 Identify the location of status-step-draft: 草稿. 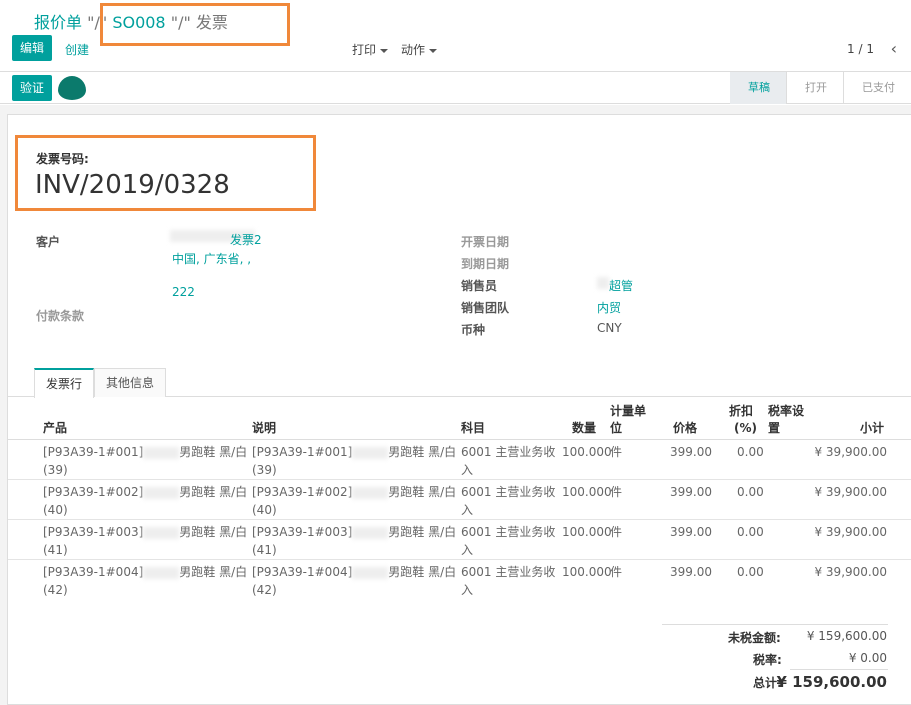
(758, 88).